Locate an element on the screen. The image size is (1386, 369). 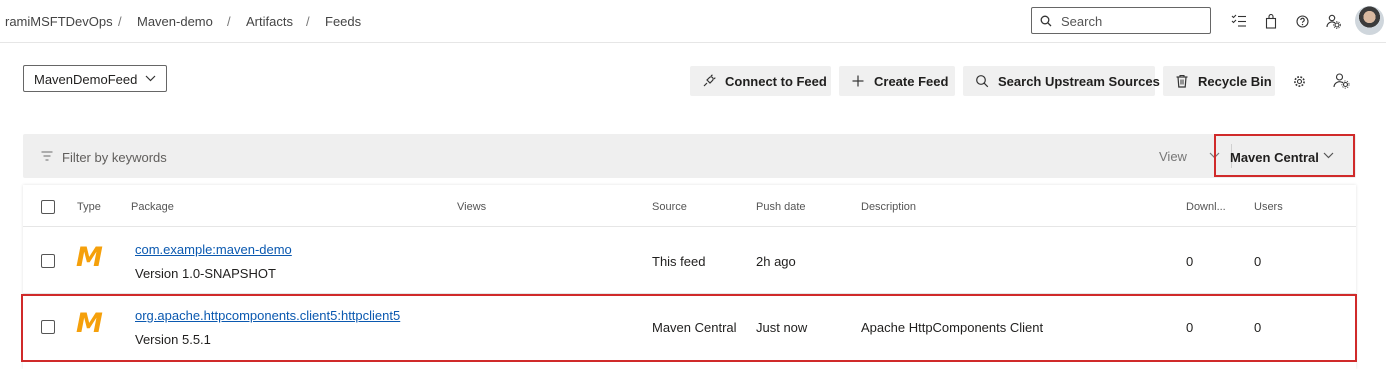
avatar is located at coordinates (1369, 20).